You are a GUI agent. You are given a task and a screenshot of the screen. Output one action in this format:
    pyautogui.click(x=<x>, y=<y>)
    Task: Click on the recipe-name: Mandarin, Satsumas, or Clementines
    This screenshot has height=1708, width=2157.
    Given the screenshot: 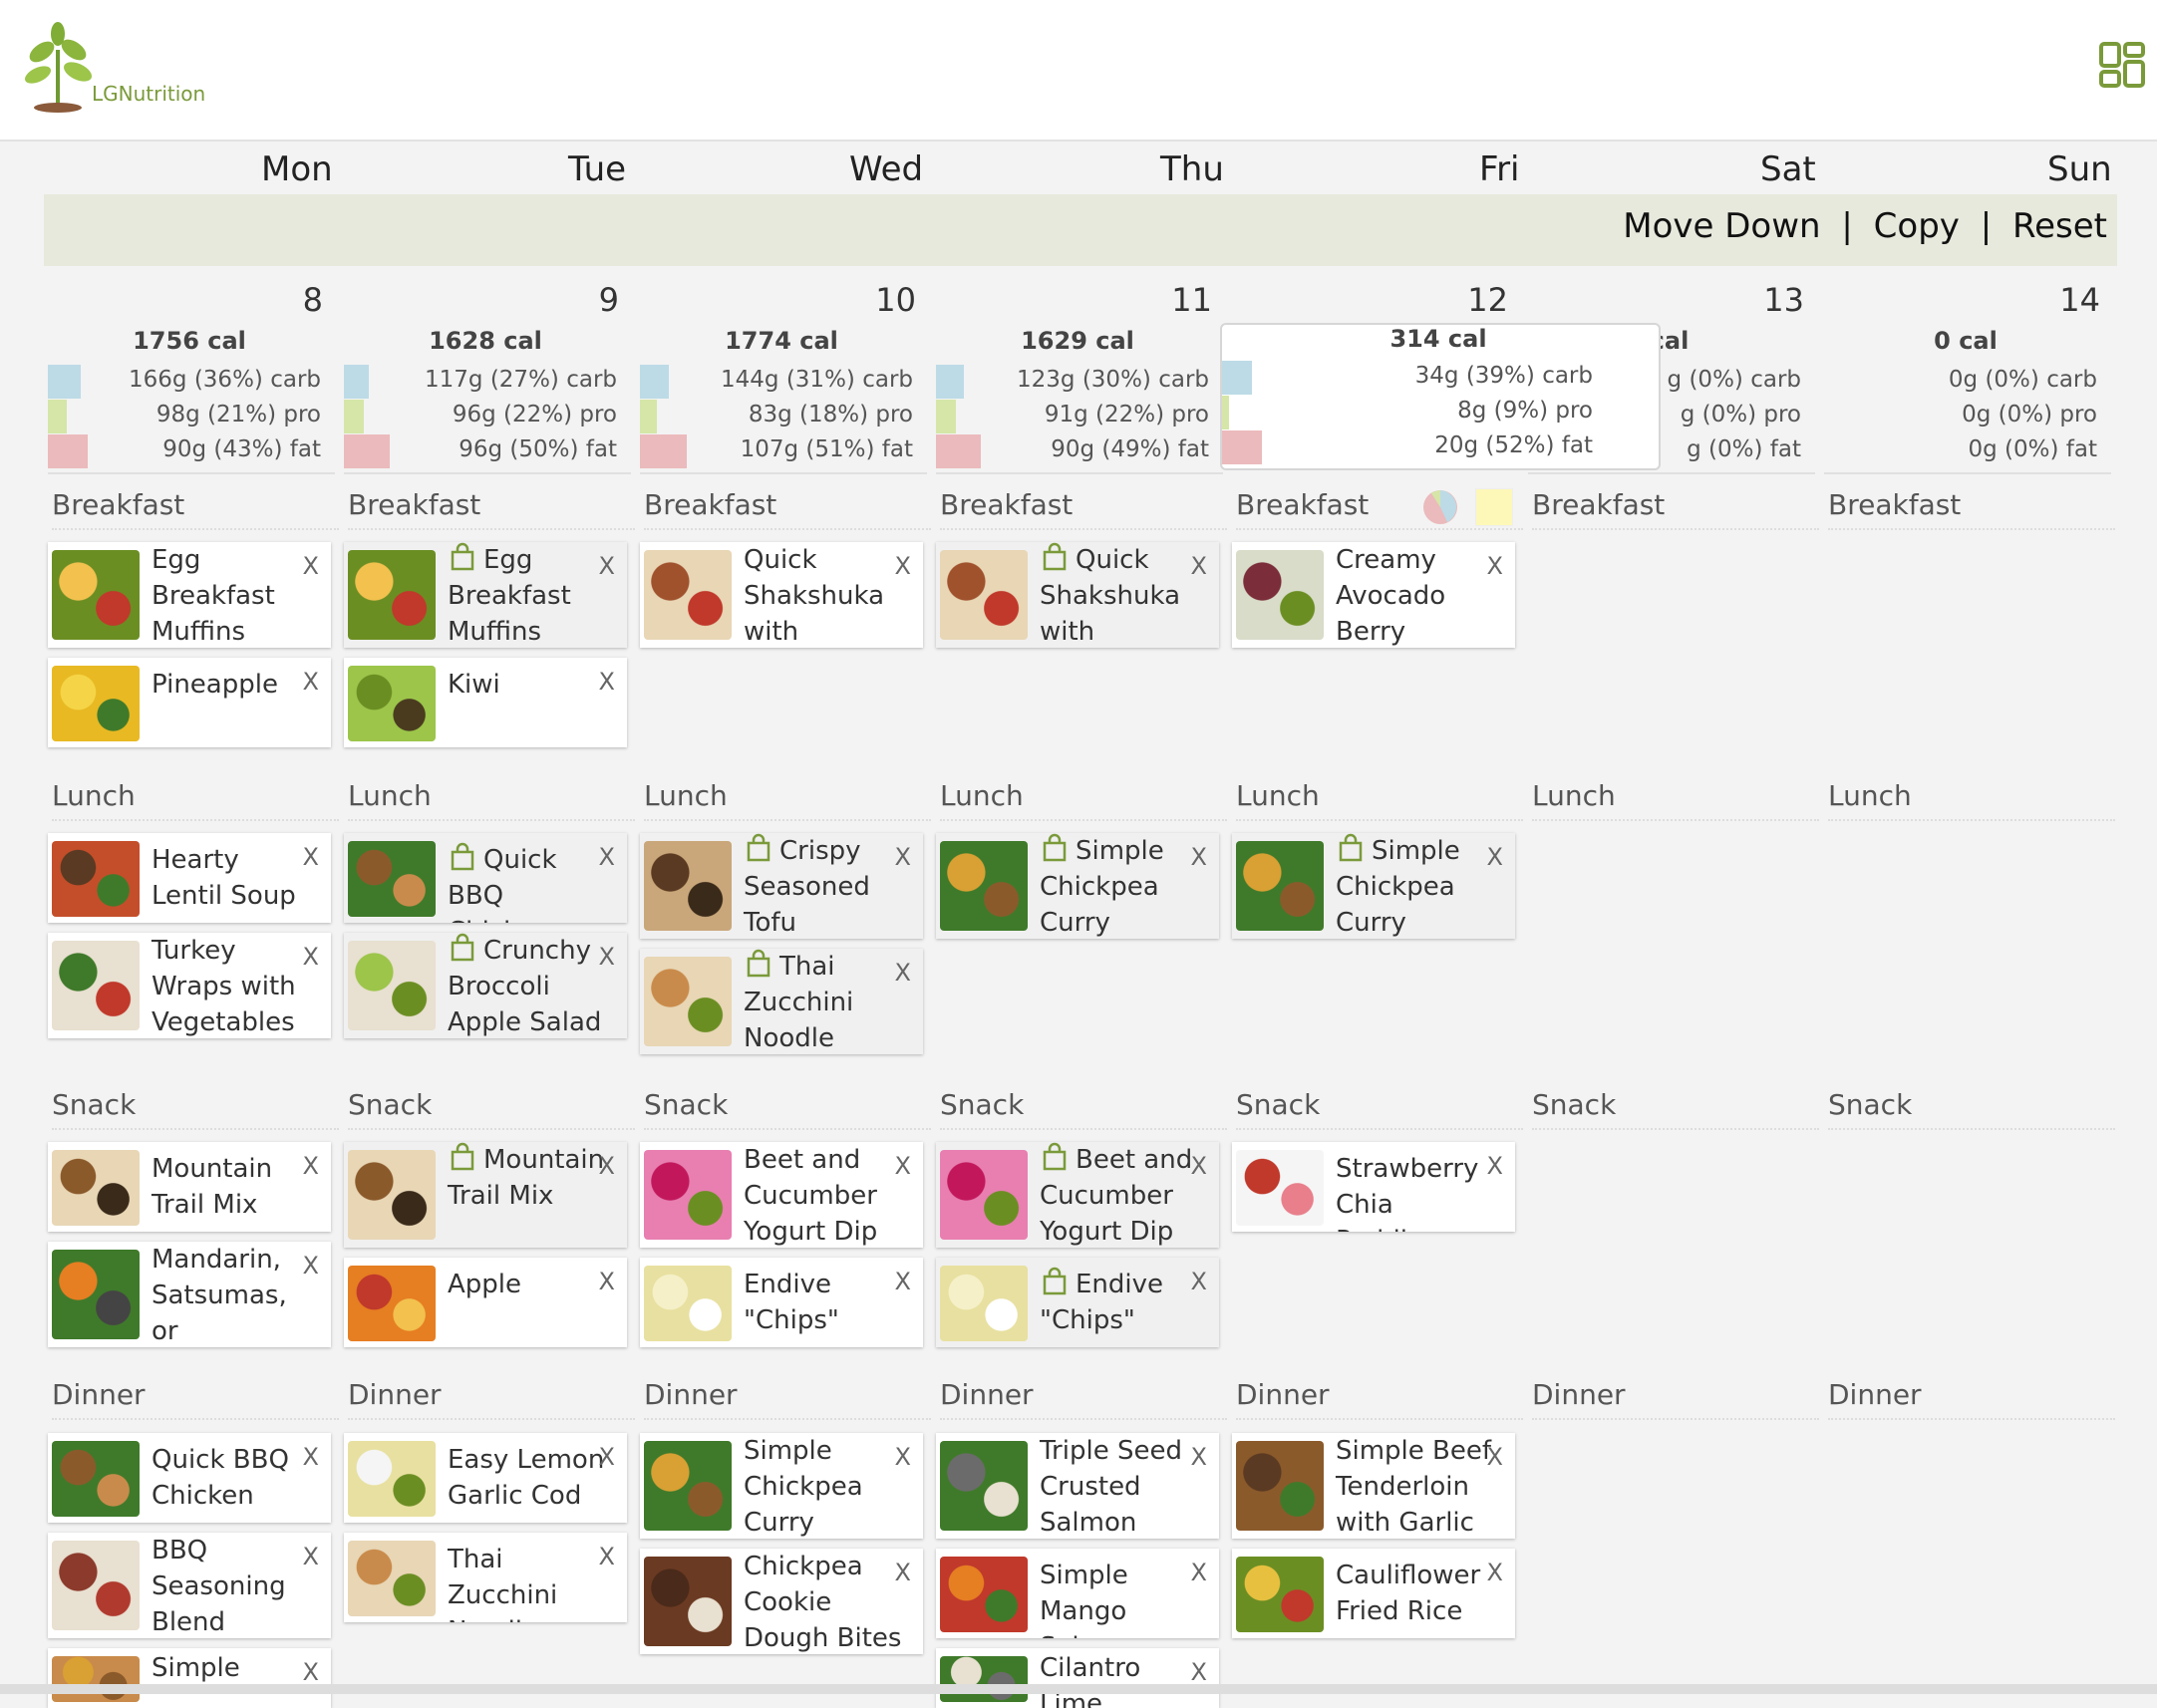 What is the action you would take?
    pyautogui.click(x=231, y=1294)
    